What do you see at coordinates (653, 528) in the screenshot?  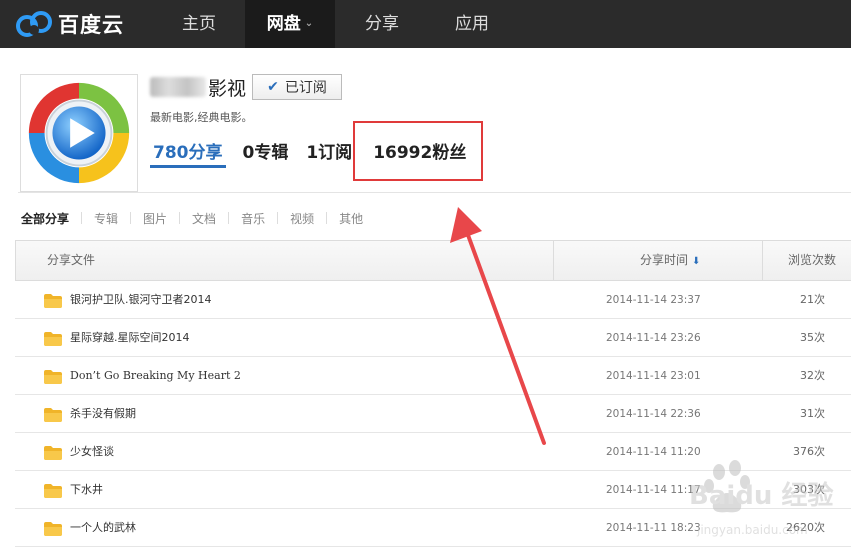 I see `share-time: 2014-11-11 18:23` at bounding box center [653, 528].